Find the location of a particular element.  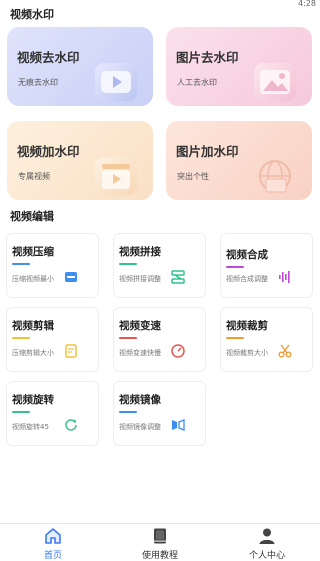

tool-subtitle: 压缩视频最小 is located at coordinates (33, 279).